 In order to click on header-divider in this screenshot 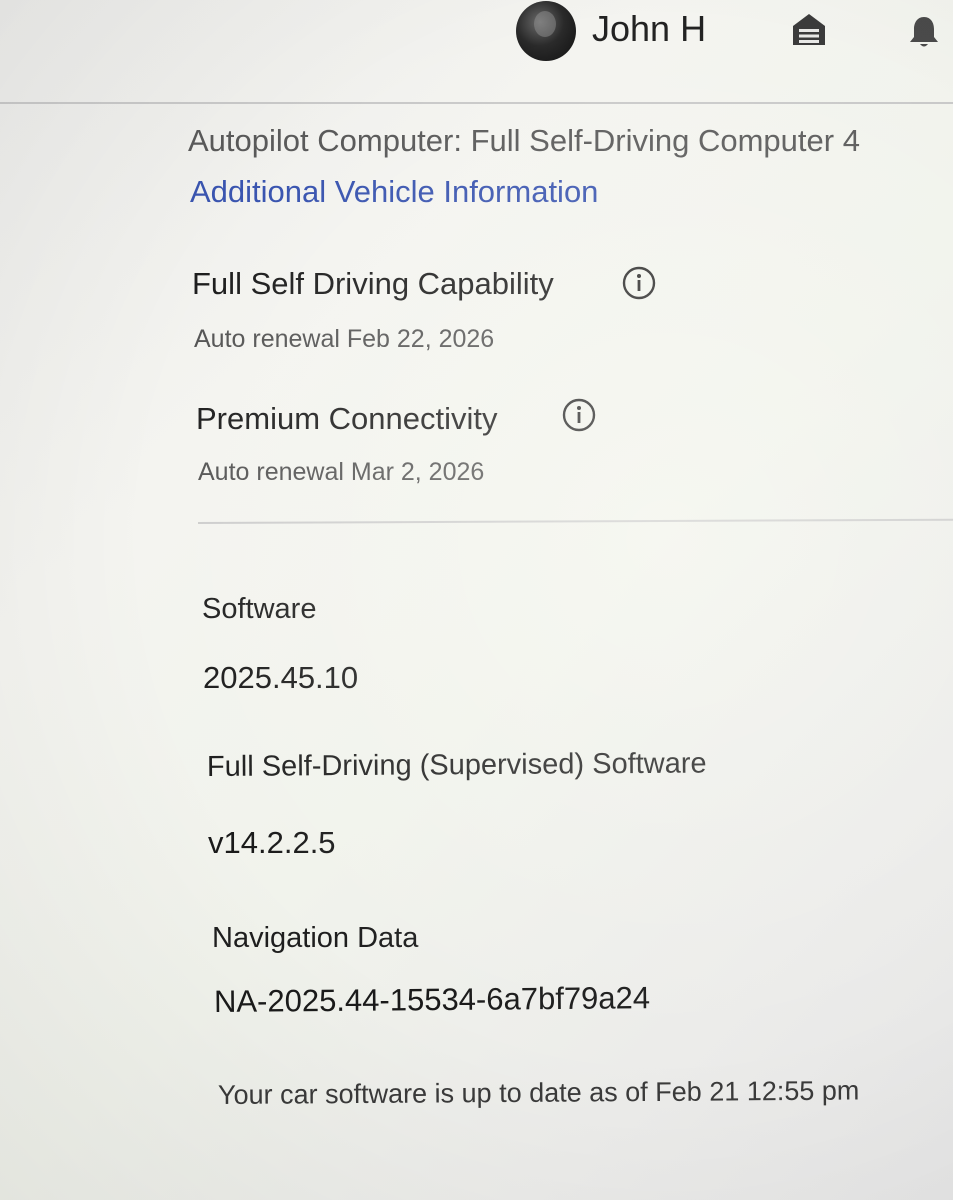, I will do `click(476, 103)`.